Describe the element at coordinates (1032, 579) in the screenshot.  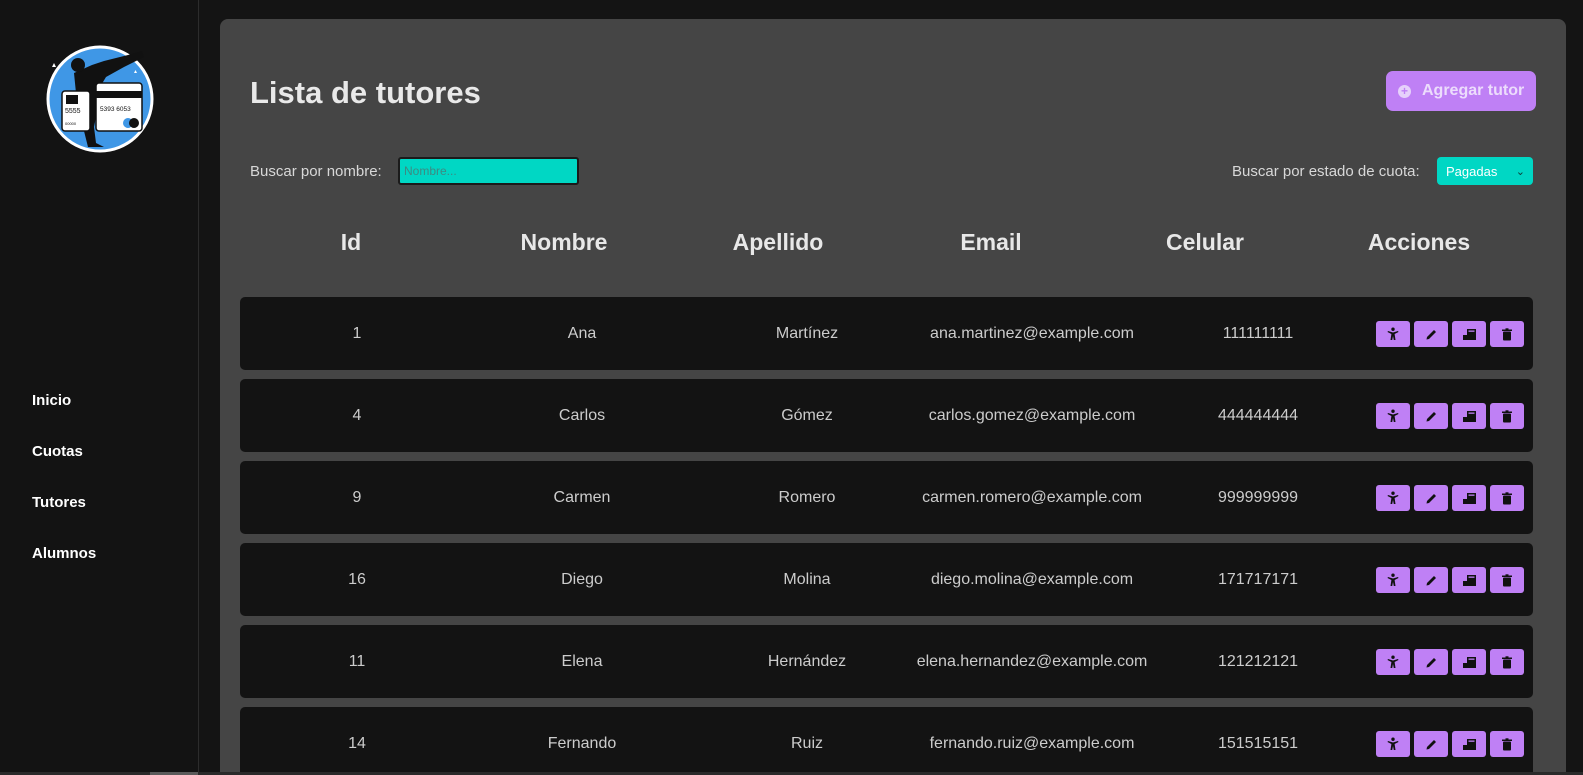
I see `cell-email: diego.molina@example.com` at that location.